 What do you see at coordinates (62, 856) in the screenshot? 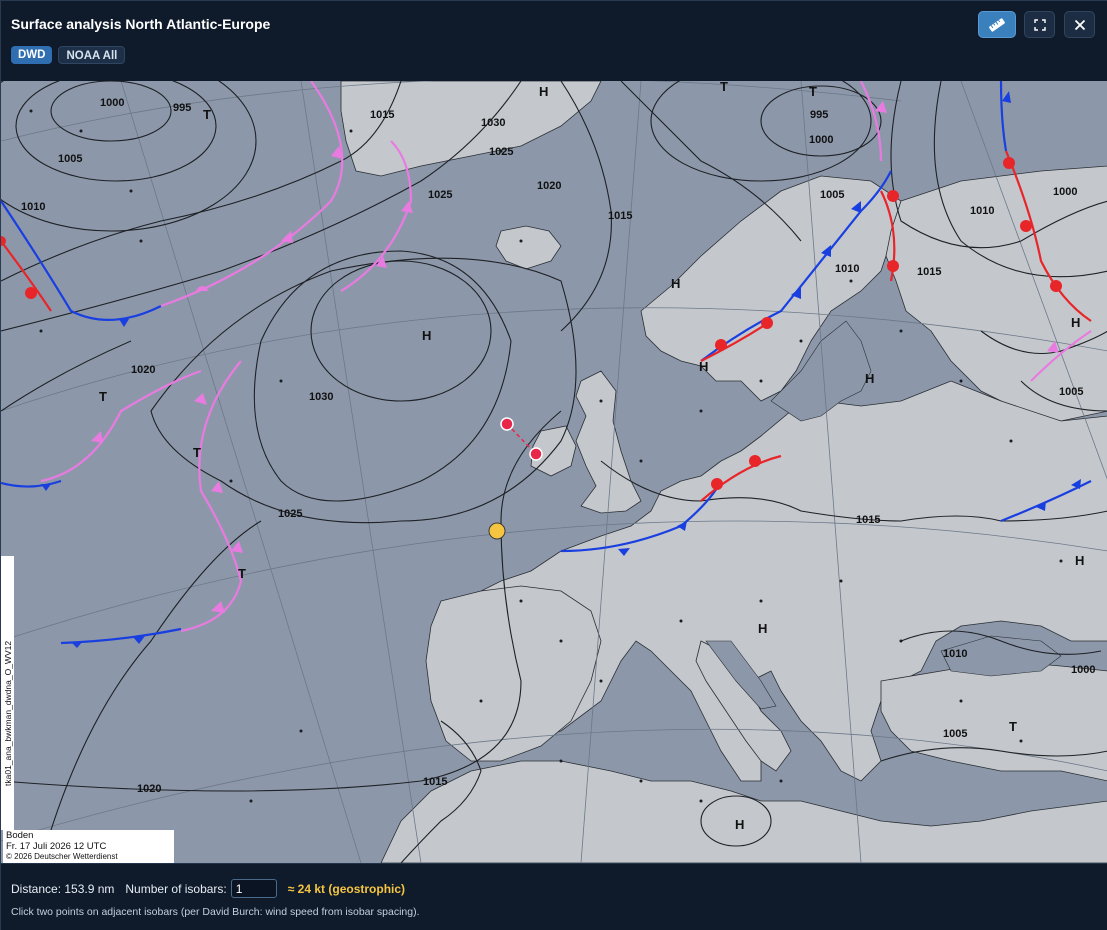
I see `info-line-3: © 2026 Deutscher Wetterdienst` at bounding box center [62, 856].